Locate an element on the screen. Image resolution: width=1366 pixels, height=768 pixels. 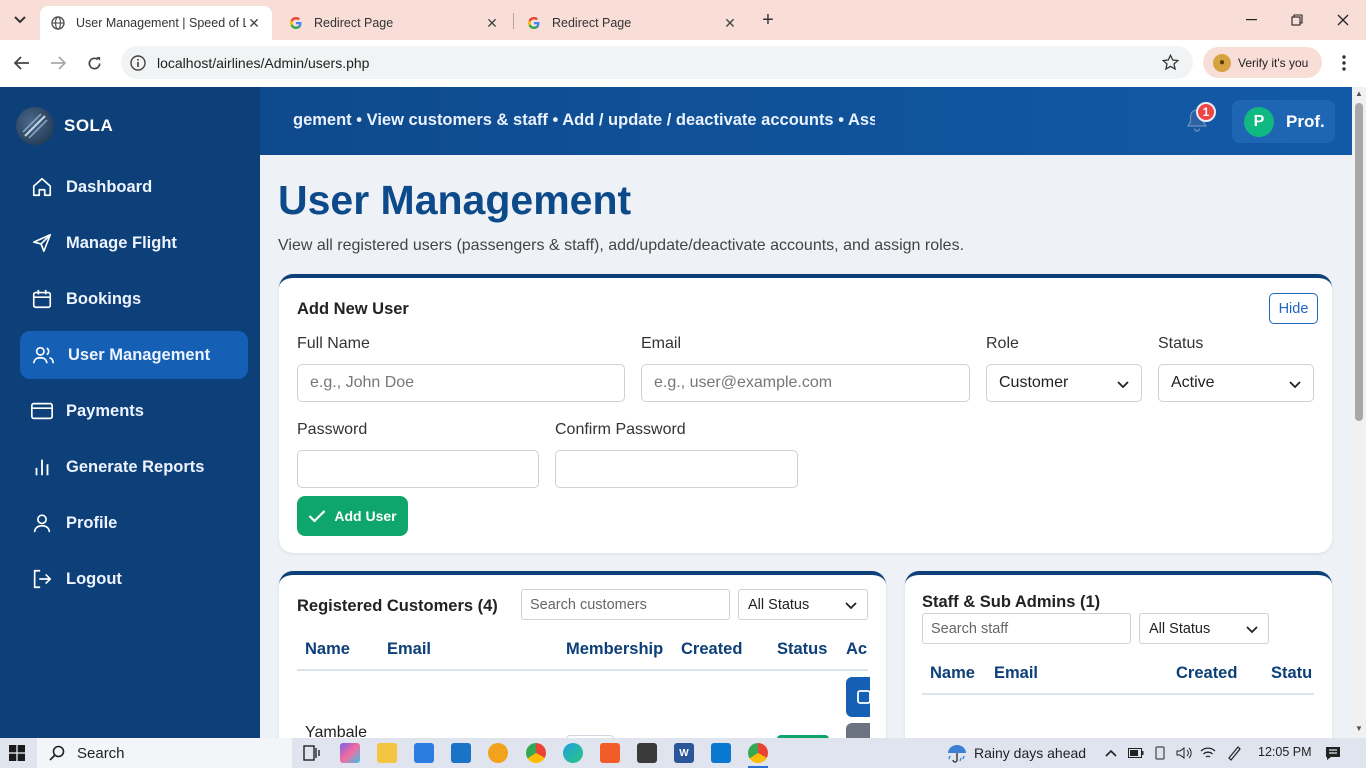
staff-status-filter-value: All Status is located at coordinates (1180, 628).